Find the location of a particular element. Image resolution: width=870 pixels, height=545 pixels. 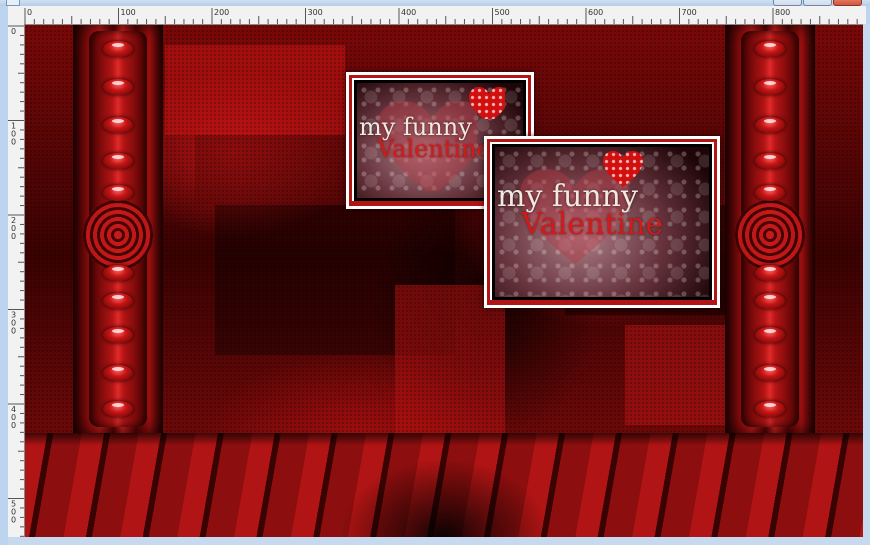

horizontal-ruler: 0 100 200 300 400 500 600 700 800 is located at coordinates (437, 15).